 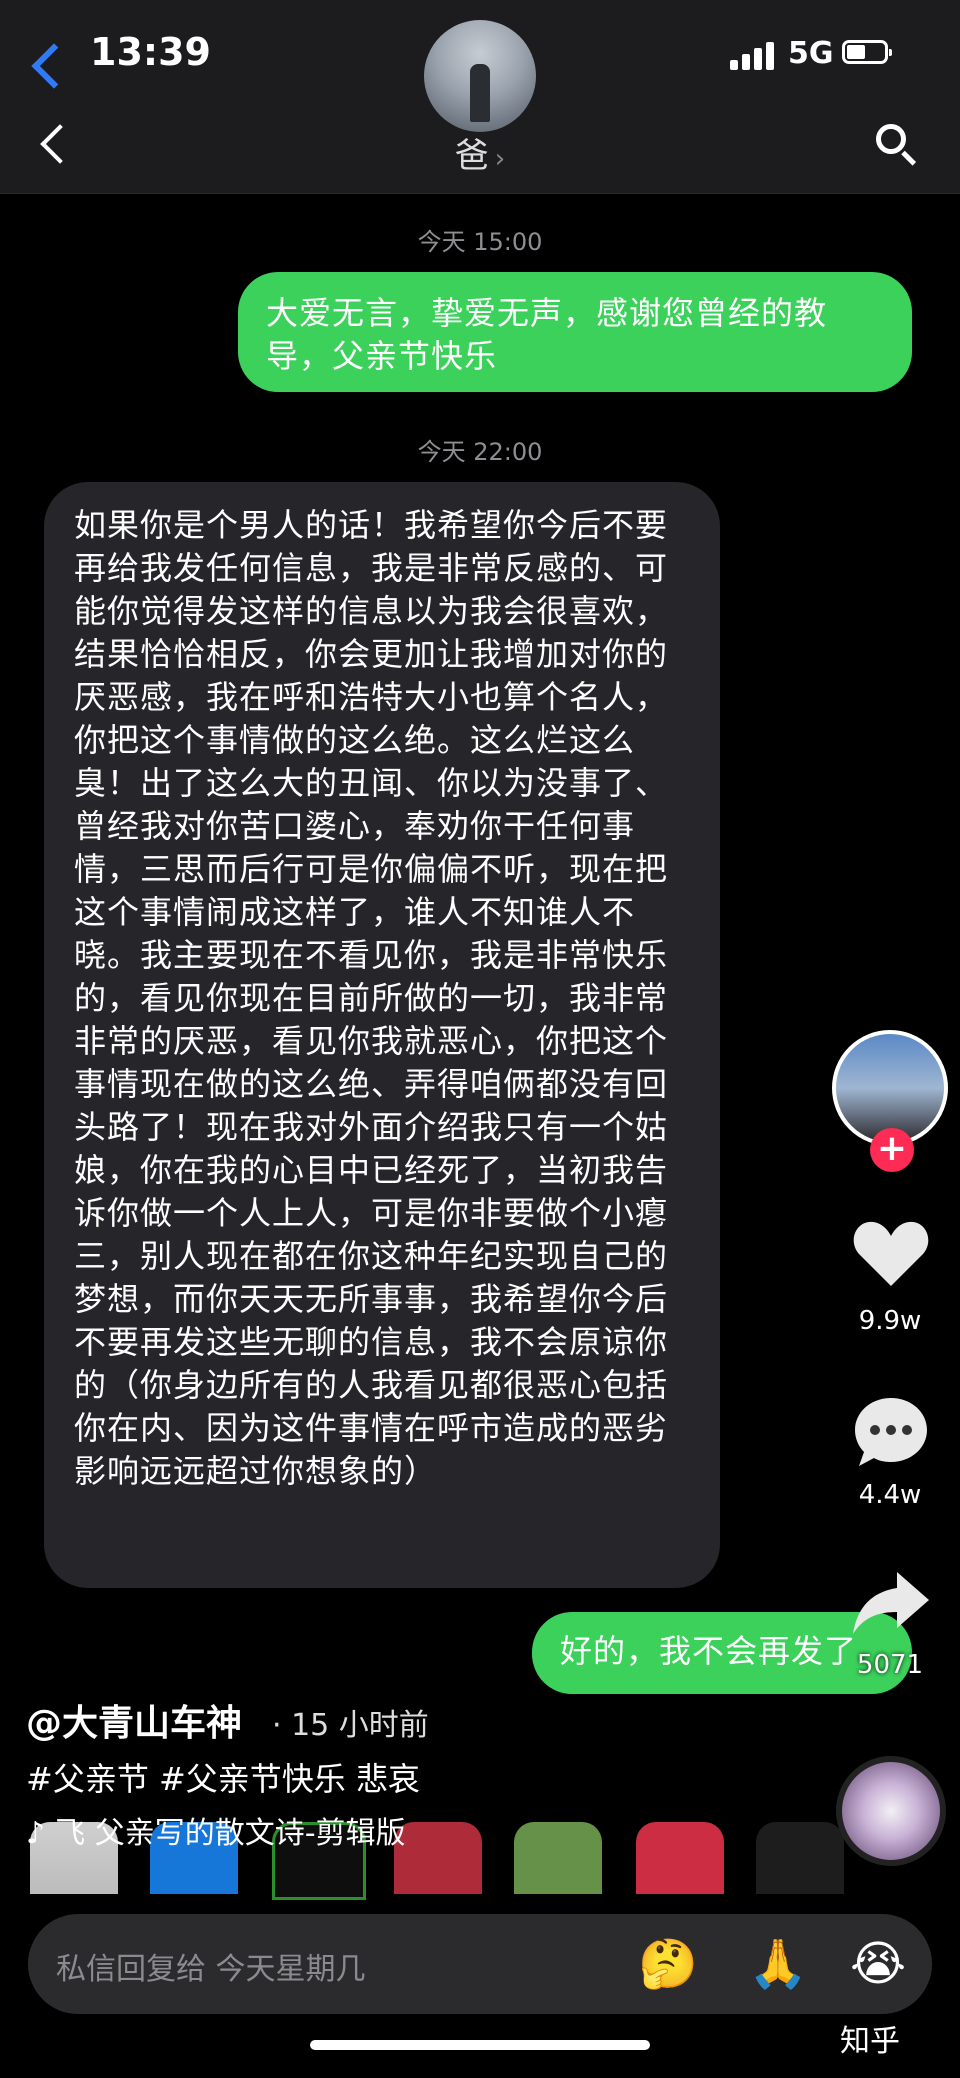 I want to click on thinking-emoji-icon: 🤔, so click(x=668, y=1964).